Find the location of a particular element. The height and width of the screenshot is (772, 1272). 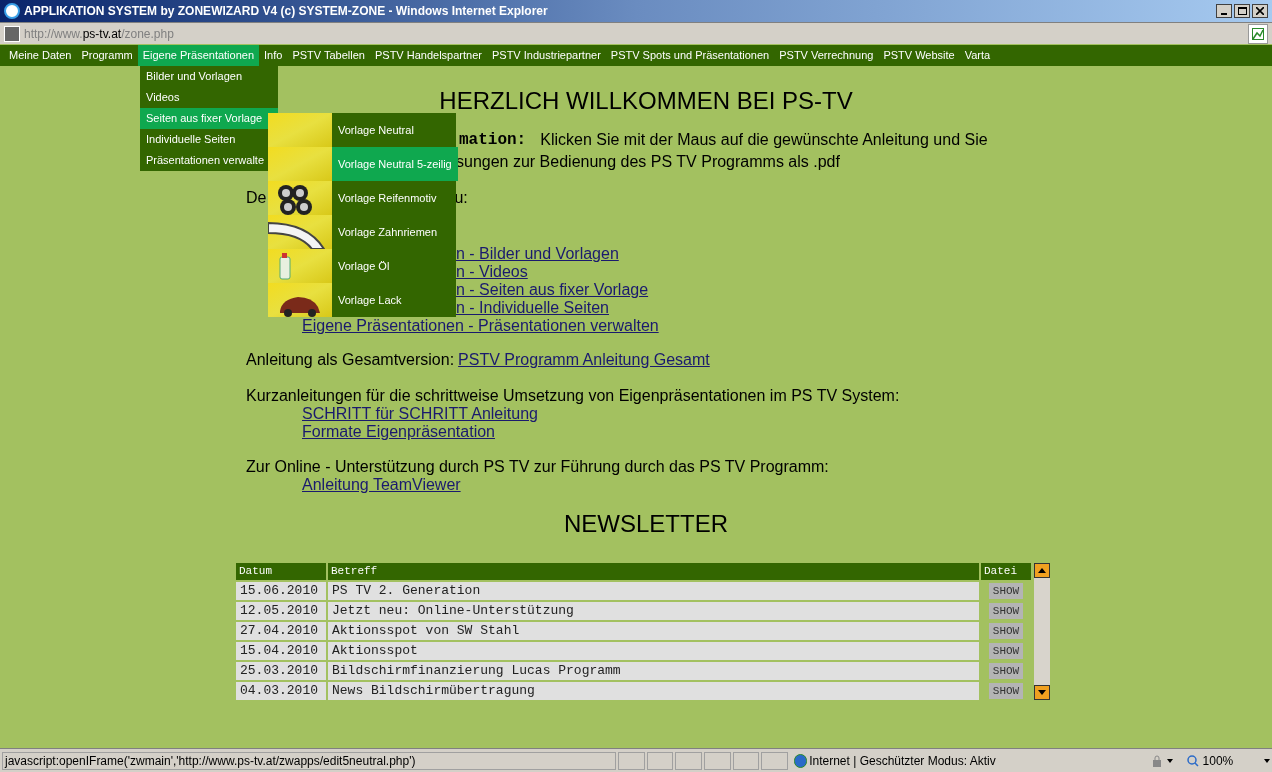

minimize-button is located at coordinates (1224, 11).